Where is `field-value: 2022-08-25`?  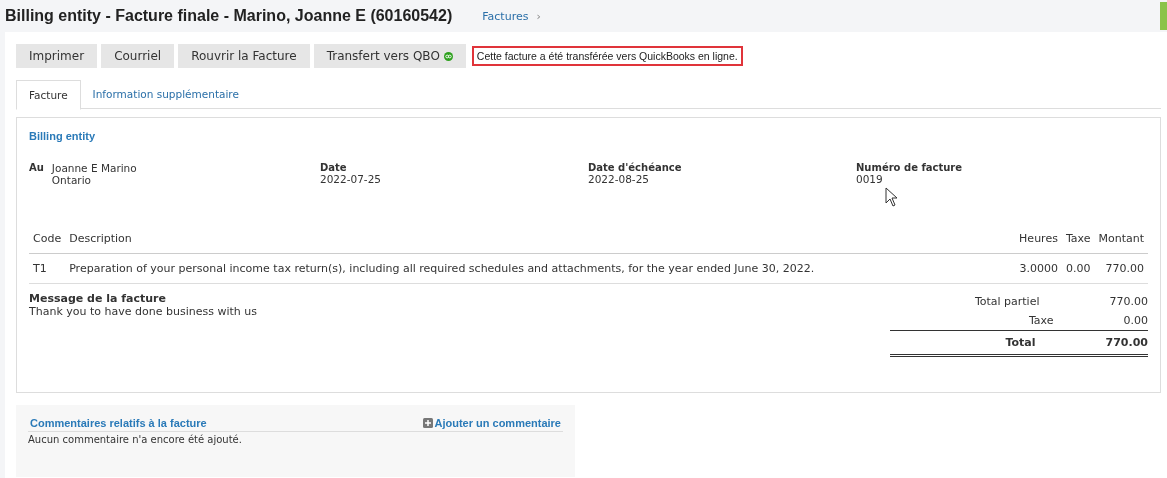
field-value: 2022-08-25 is located at coordinates (619, 179).